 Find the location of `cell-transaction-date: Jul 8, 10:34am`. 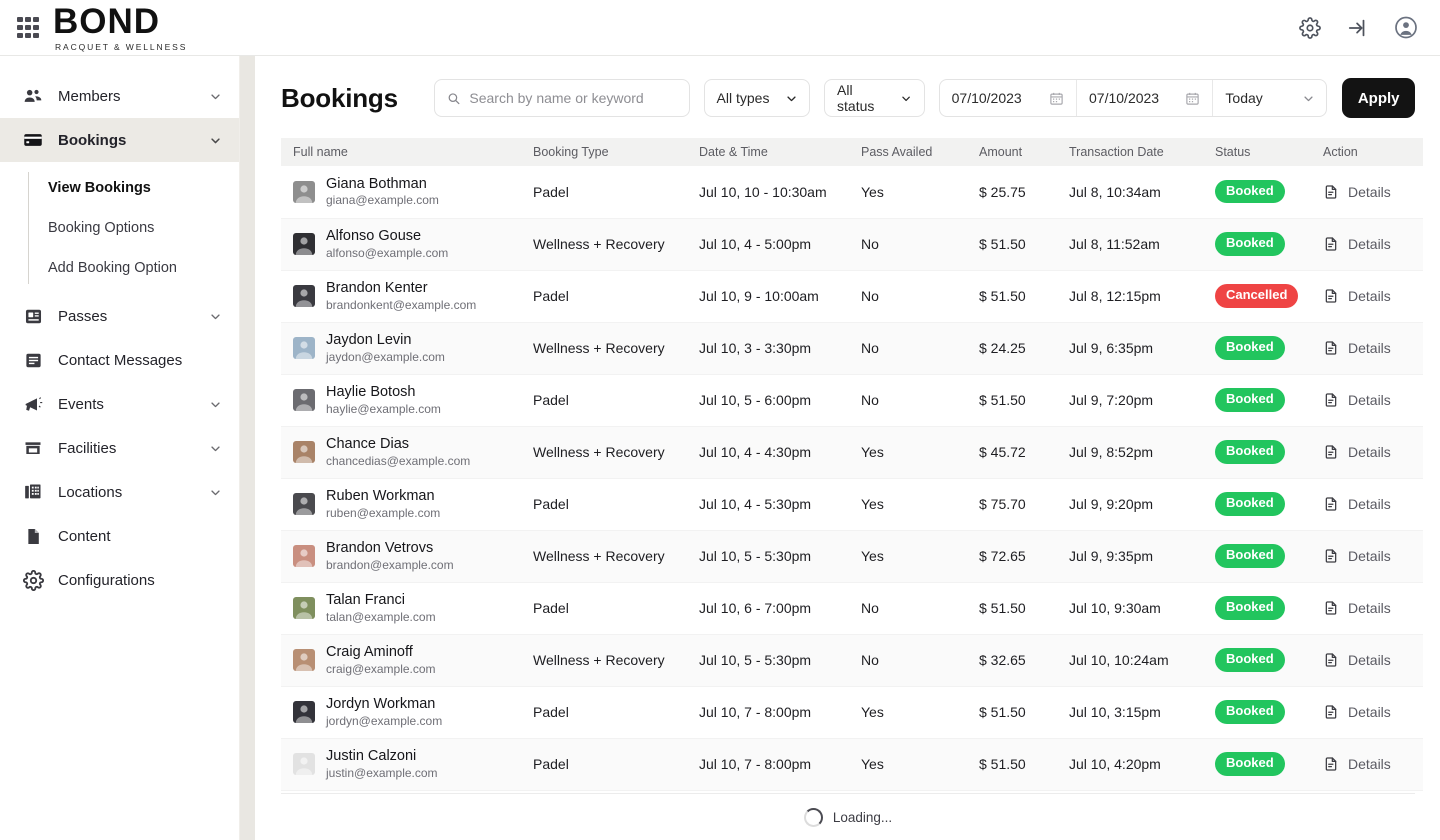

cell-transaction-date: Jul 8, 10:34am is located at coordinates (1115, 191).